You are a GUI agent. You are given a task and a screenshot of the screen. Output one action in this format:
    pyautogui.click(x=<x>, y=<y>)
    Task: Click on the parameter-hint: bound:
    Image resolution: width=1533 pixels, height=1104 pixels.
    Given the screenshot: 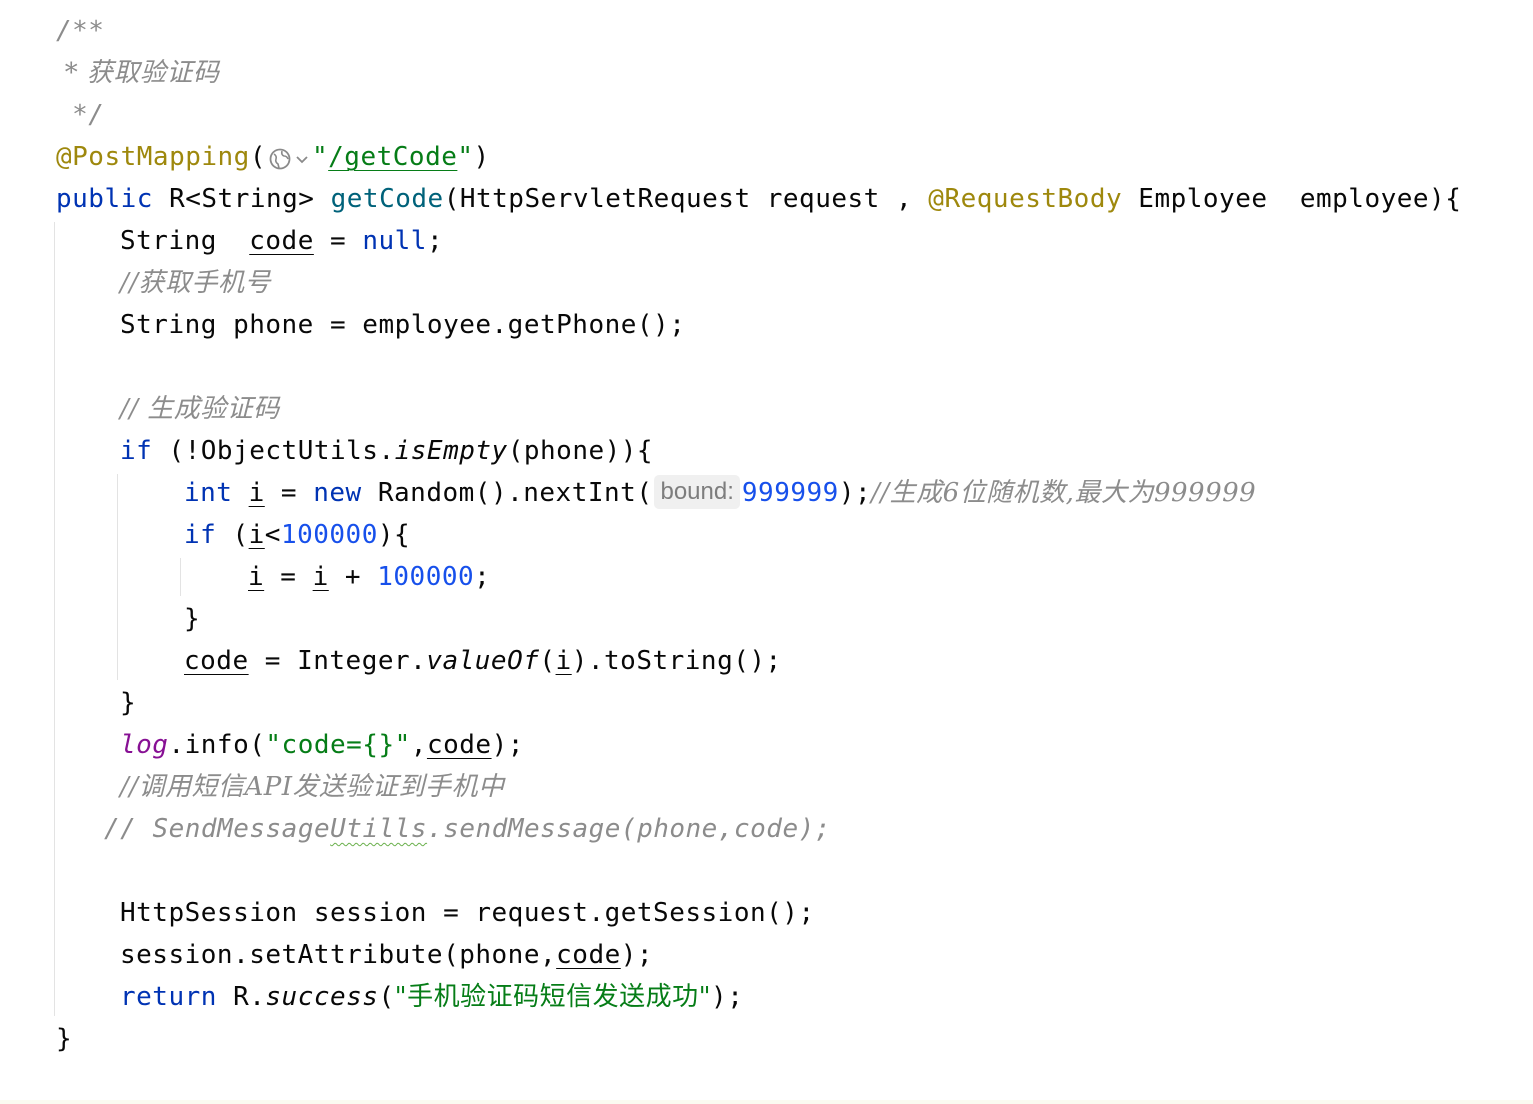 What is the action you would take?
    pyautogui.click(x=697, y=492)
    